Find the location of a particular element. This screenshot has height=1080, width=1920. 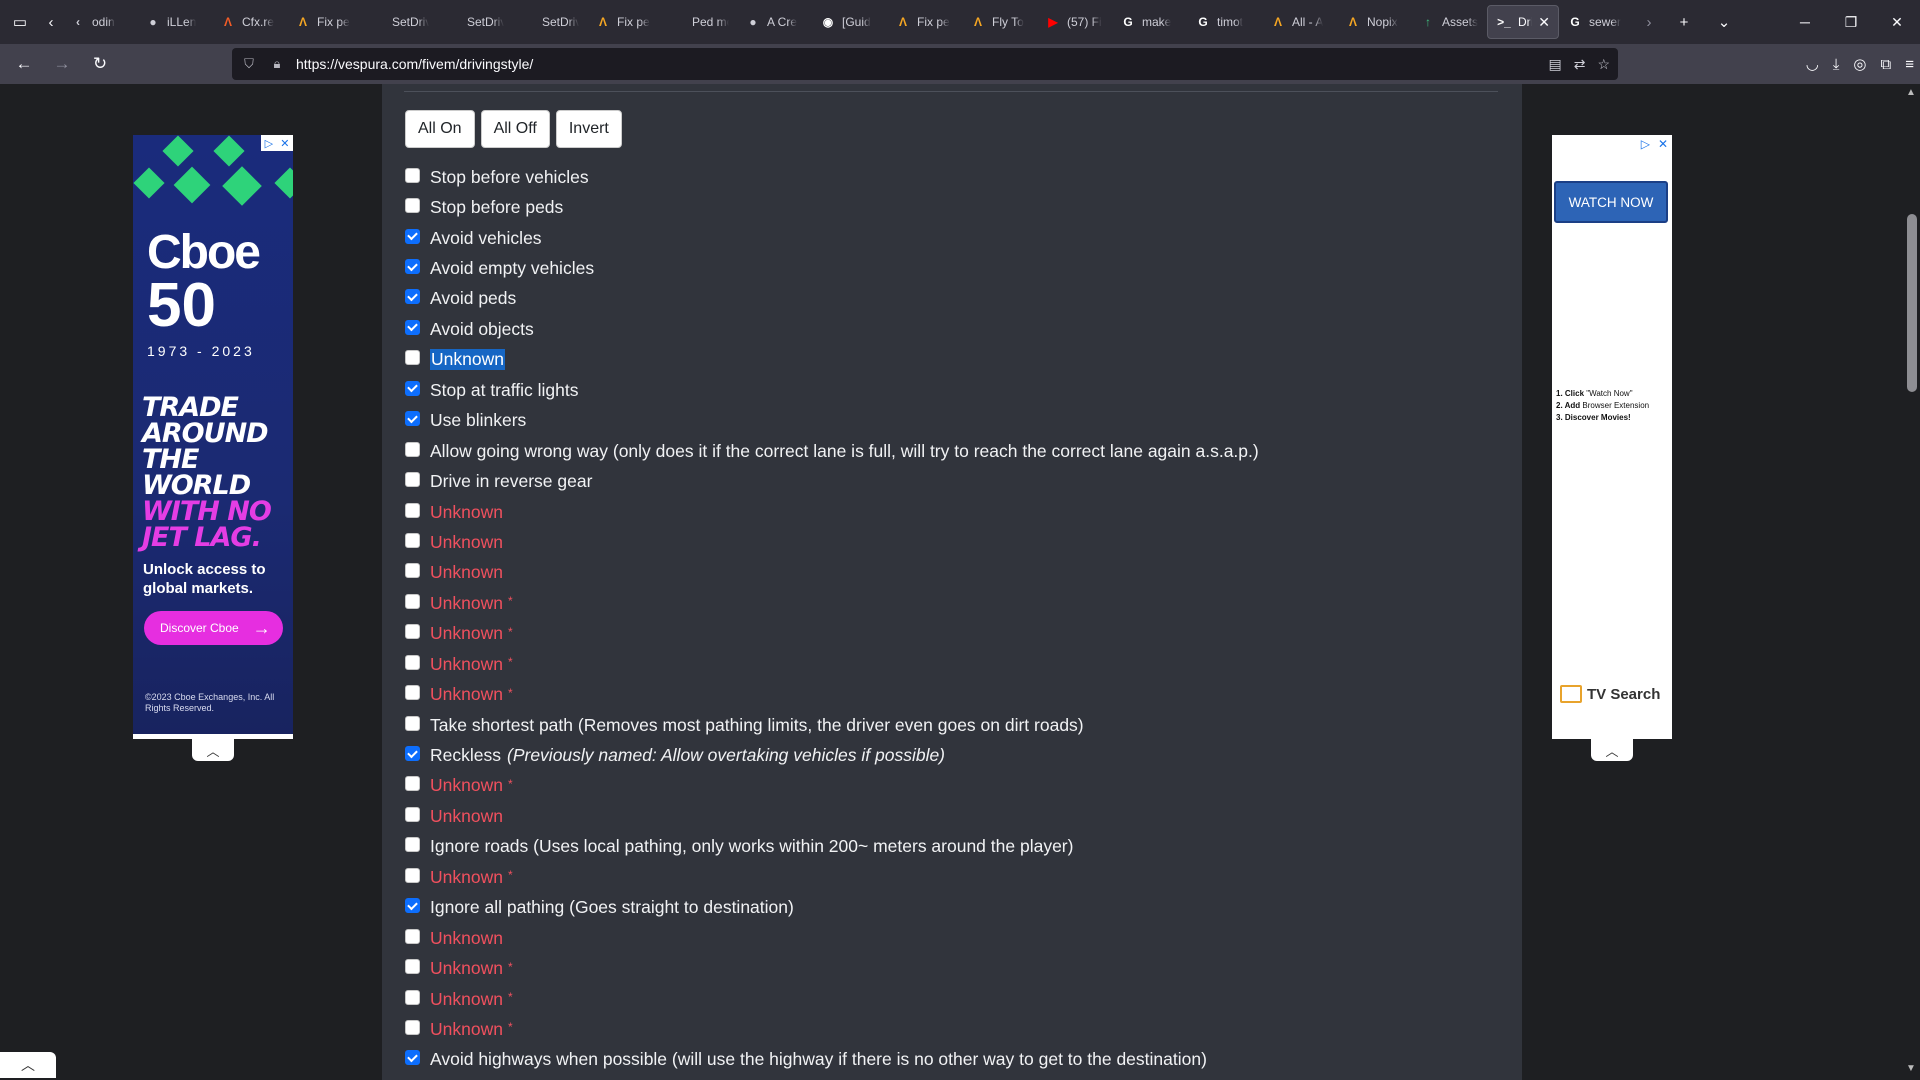

lock-icon: 🔒︎ is located at coordinates (277, 64).